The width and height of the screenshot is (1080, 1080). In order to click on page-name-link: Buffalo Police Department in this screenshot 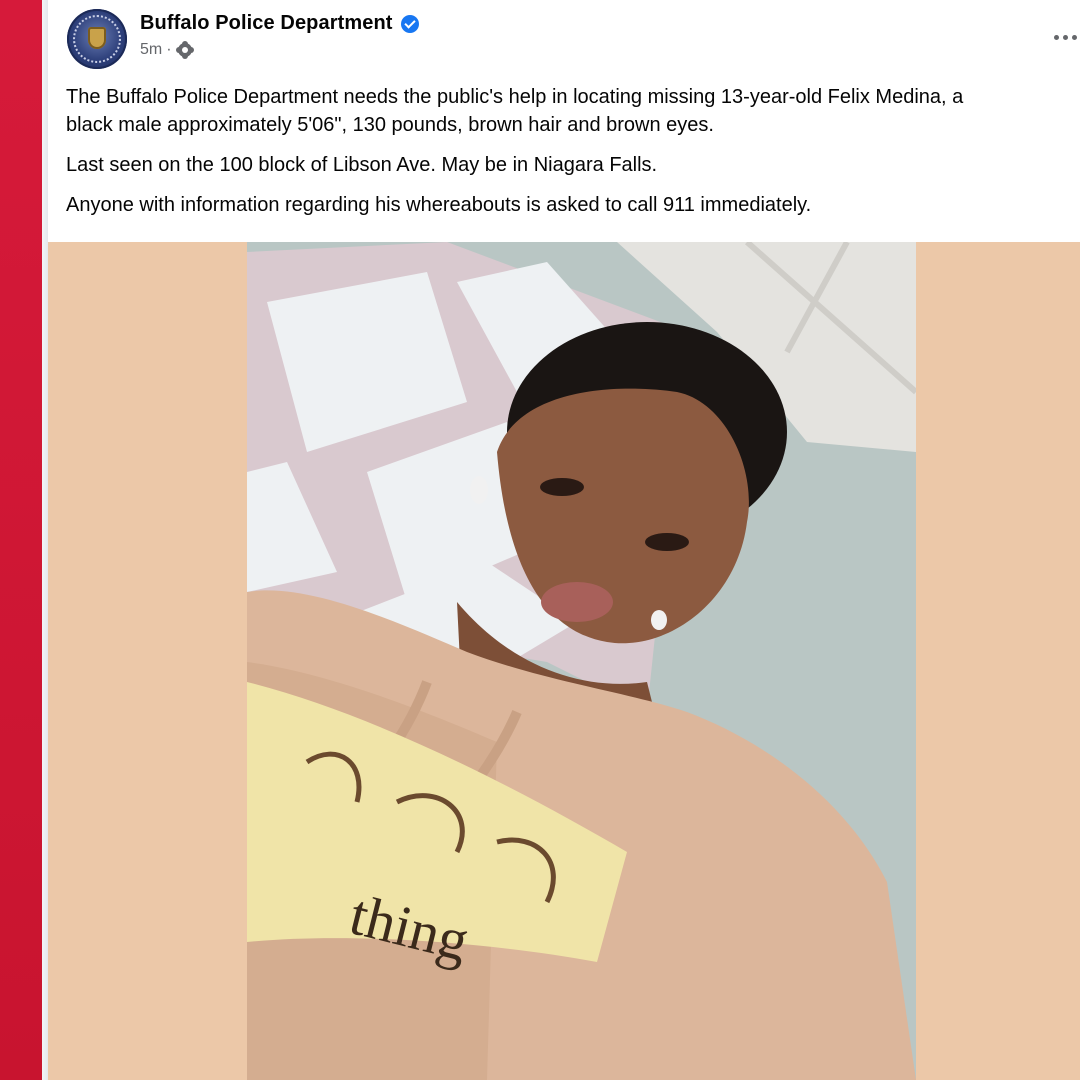, I will do `click(266, 23)`.